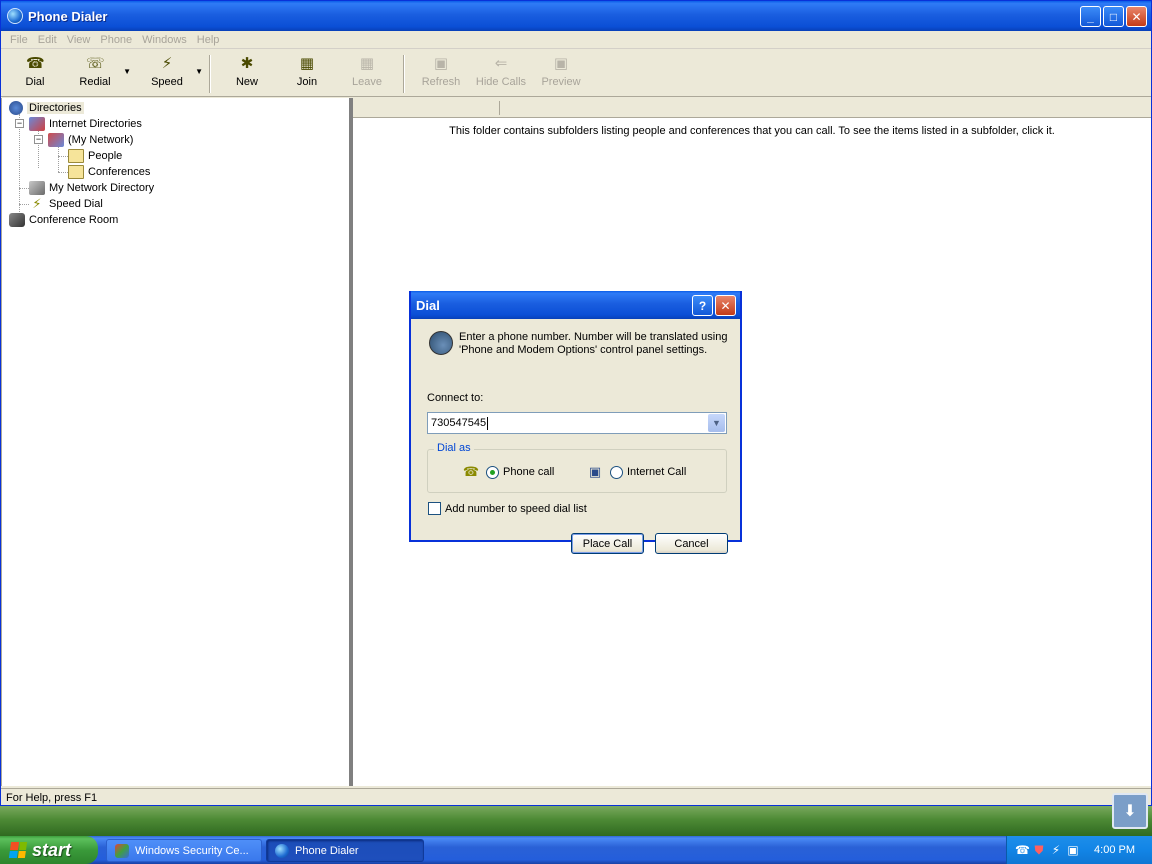 The image size is (1152, 864). What do you see at coordinates (577, 467) in the screenshot?
I see `dial-as-group: Dial as ☎ Phone call ▣ Internet Call` at bounding box center [577, 467].